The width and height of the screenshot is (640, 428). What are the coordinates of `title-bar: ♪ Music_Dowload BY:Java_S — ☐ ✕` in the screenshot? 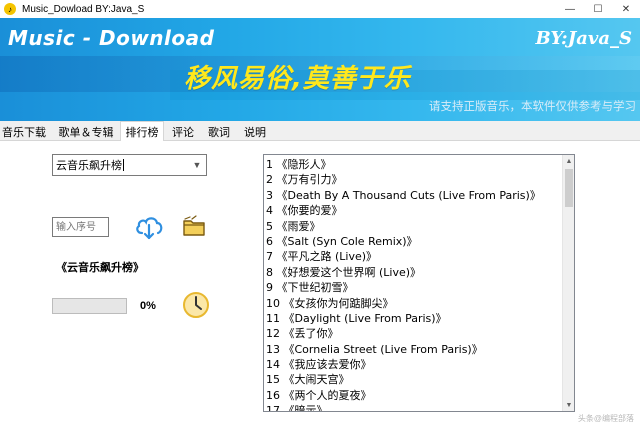 It's located at (320, 9).